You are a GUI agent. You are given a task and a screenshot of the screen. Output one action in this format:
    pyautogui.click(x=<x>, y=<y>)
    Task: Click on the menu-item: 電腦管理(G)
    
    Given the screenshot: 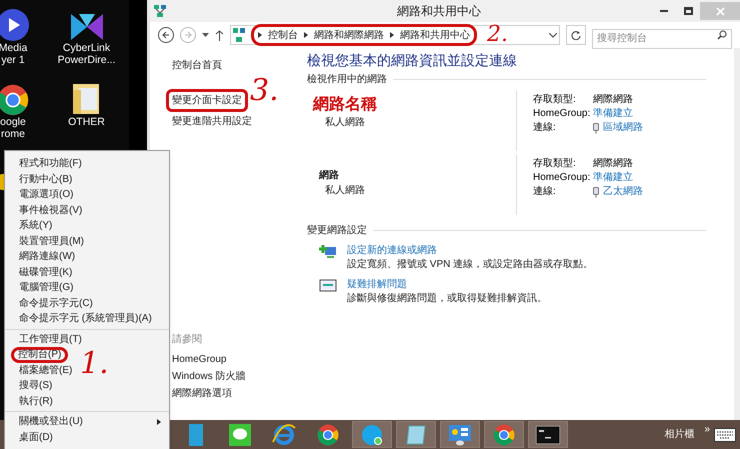 What is the action you would take?
    pyautogui.click(x=46, y=288)
    